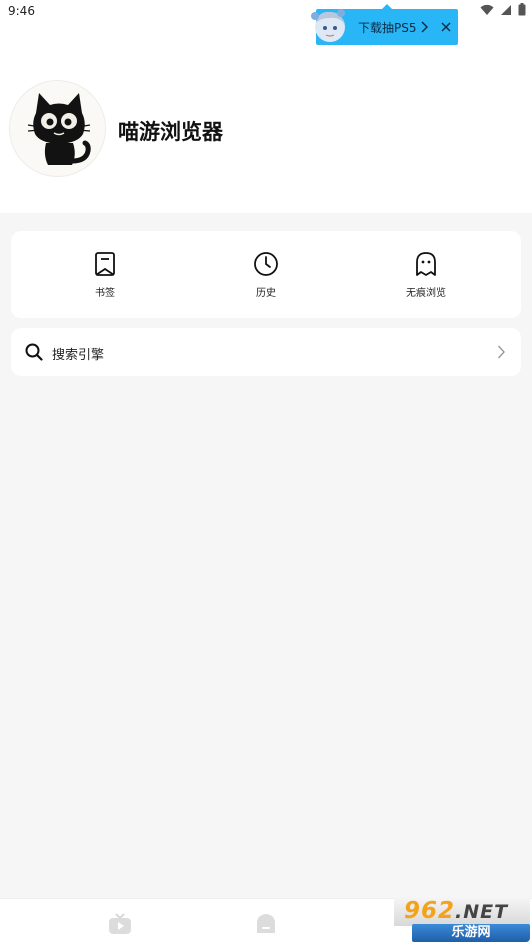  Describe the element at coordinates (430, 911) in the screenshot. I see `watermark-logo-number: 962` at that location.